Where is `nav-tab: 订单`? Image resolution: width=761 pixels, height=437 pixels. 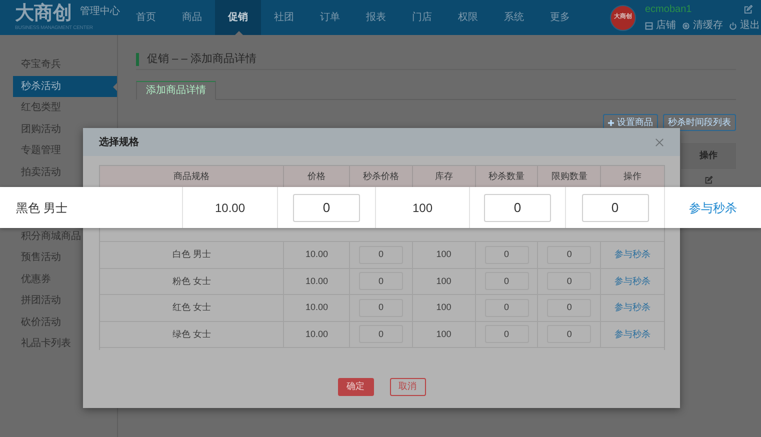
nav-tab: 订单 is located at coordinates (330, 17).